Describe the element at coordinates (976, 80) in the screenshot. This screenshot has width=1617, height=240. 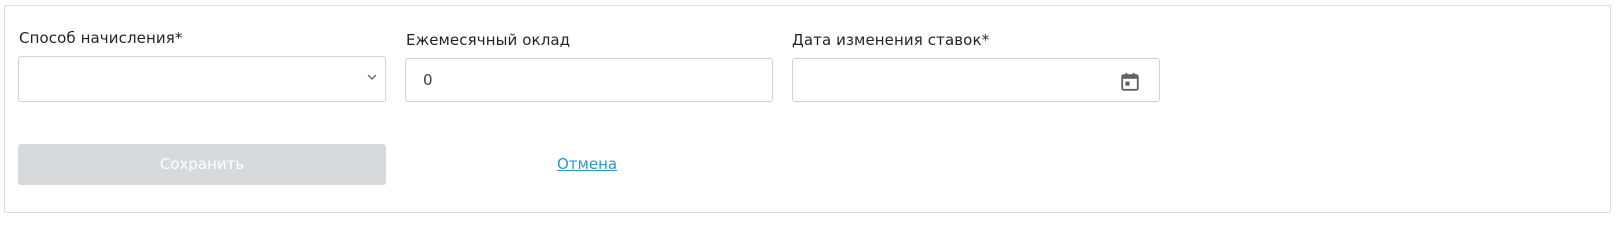
I see `rate-change-date-input` at that location.